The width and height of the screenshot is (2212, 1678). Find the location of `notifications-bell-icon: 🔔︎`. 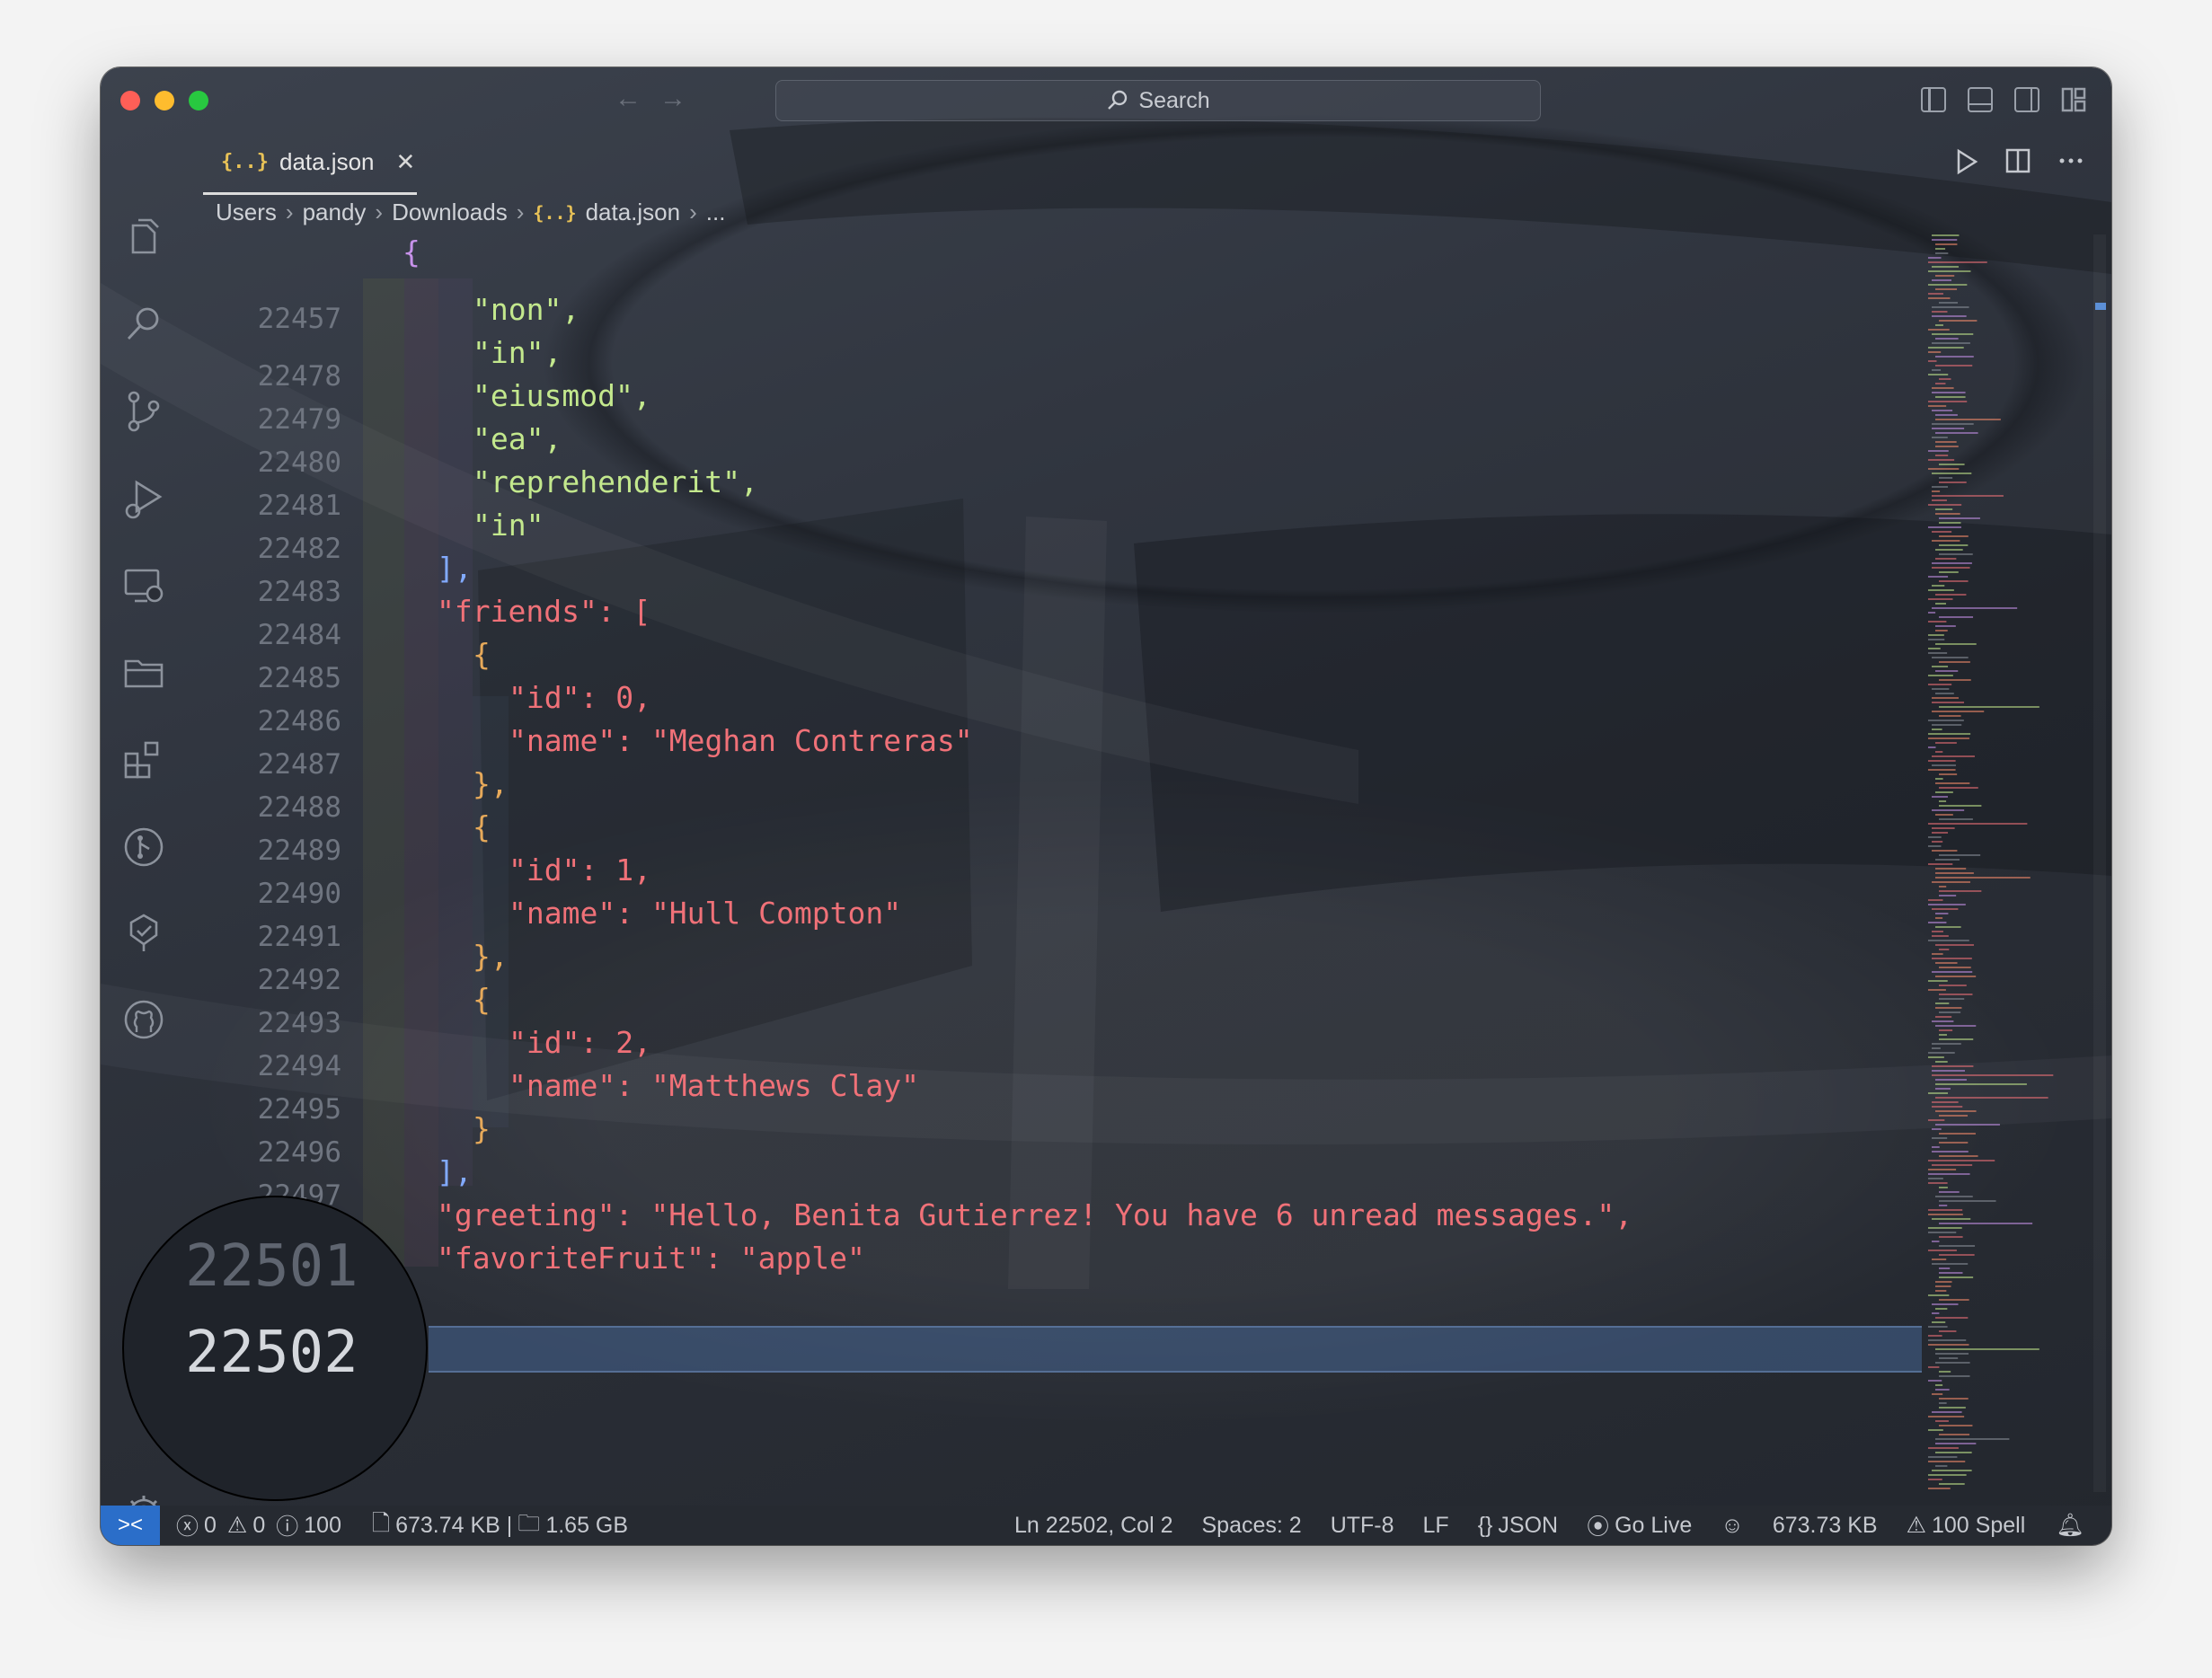

notifications-bell-icon: 🔔︎ is located at coordinates (2070, 1526).